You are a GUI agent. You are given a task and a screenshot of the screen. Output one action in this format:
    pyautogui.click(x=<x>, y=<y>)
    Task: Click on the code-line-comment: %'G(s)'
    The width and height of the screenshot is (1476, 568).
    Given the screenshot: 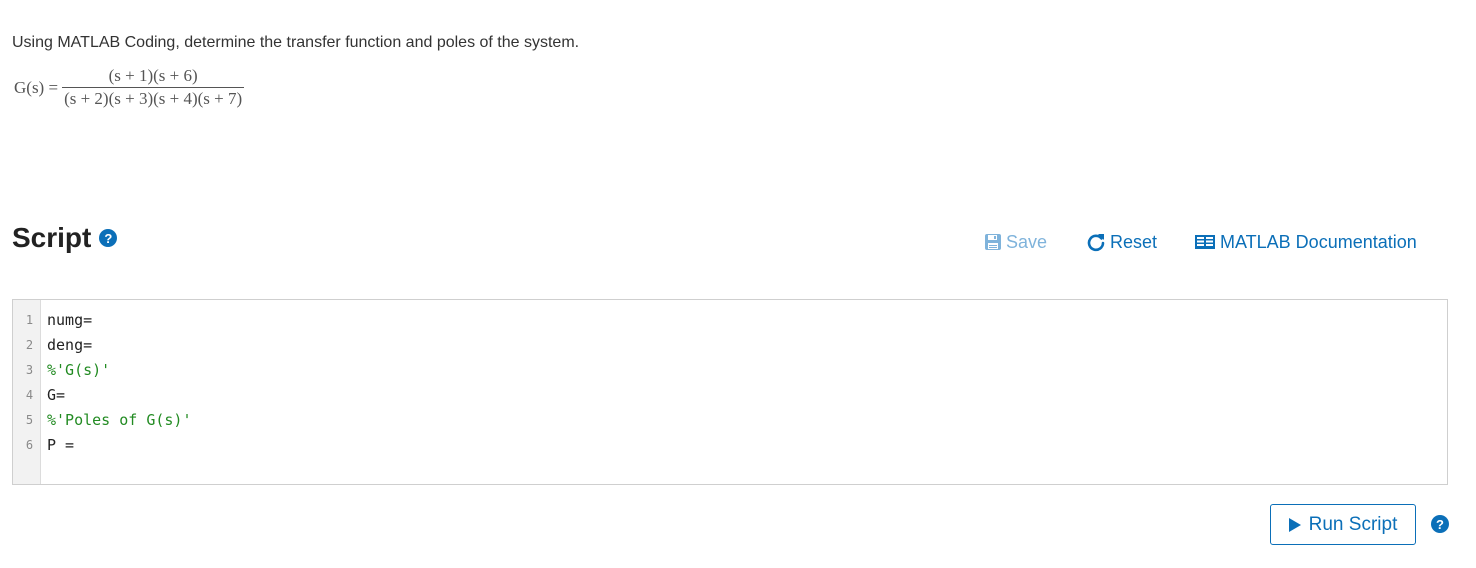 What is the action you would take?
    pyautogui.click(x=747, y=370)
    